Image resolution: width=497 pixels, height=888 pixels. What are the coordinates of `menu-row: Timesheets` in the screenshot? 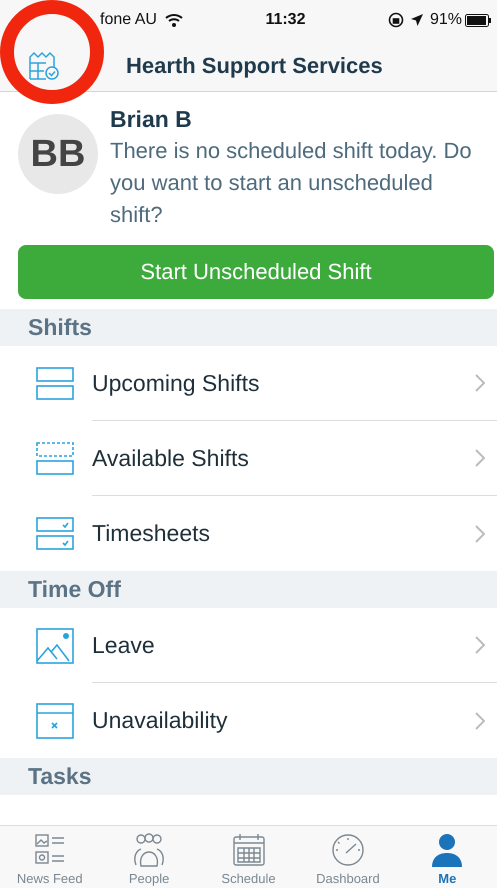 It's located at (248, 533).